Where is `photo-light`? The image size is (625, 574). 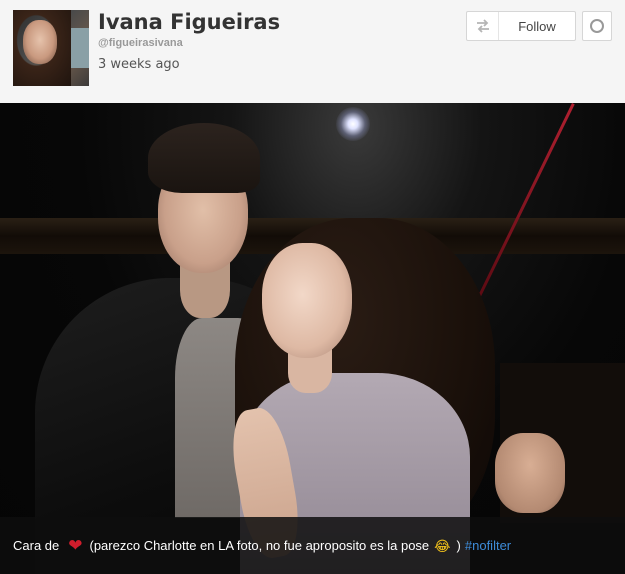
photo-light is located at coordinates (353, 124).